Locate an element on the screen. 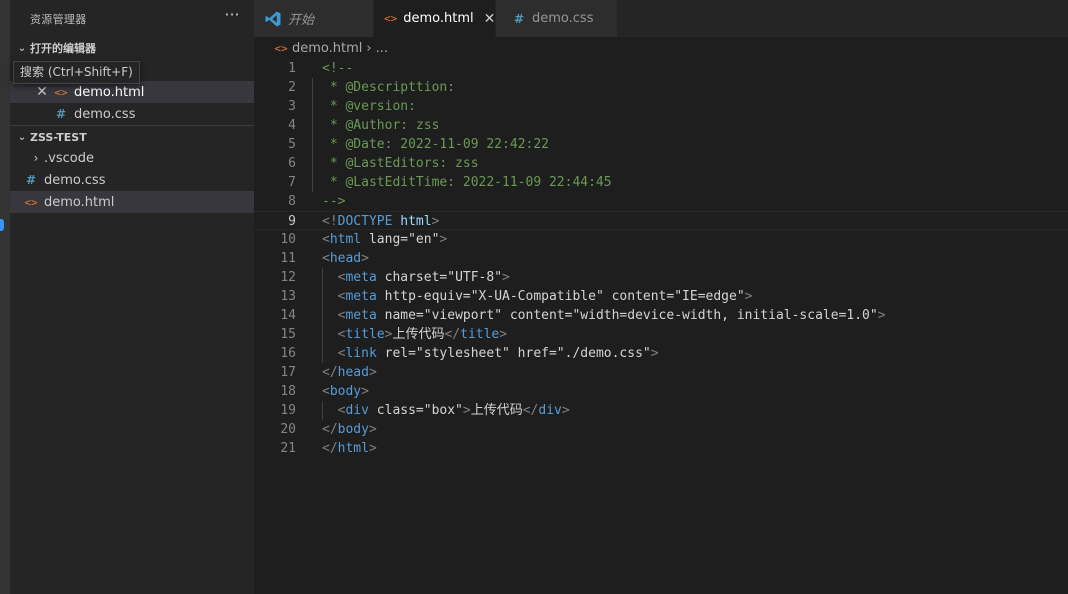 The height and width of the screenshot is (594, 1068). code-text: <title>上传代码</title> is located at coordinates (422, 334).